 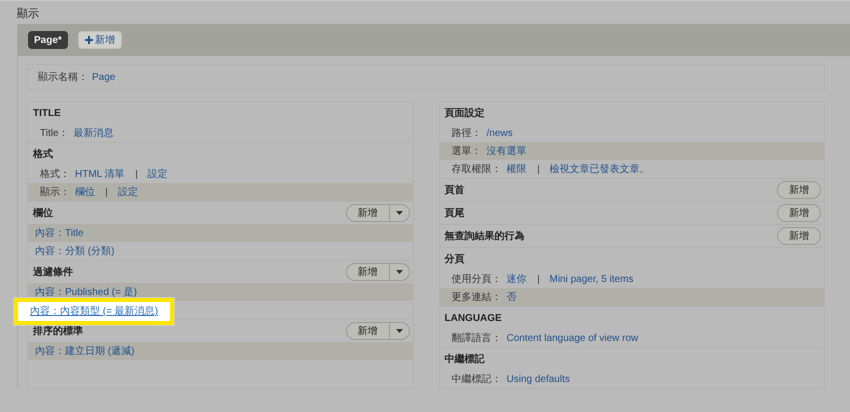 What do you see at coordinates (28, 14) in the screenshot?
I see `page-title: 顯示` at bounding box center [28, 14].